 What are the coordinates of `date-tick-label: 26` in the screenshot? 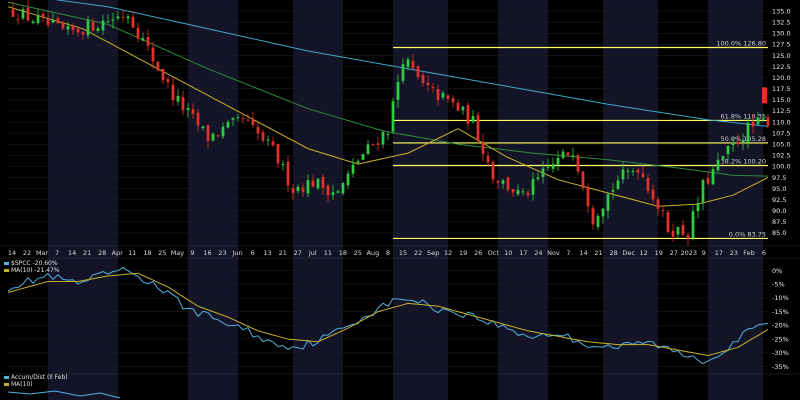 It's located at (478, 253).